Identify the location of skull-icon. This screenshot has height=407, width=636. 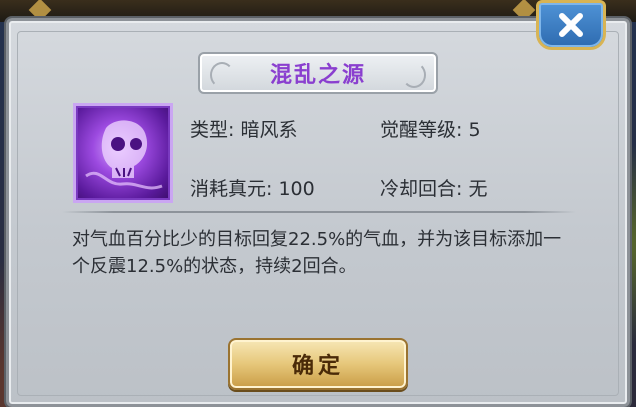
(124, 155).